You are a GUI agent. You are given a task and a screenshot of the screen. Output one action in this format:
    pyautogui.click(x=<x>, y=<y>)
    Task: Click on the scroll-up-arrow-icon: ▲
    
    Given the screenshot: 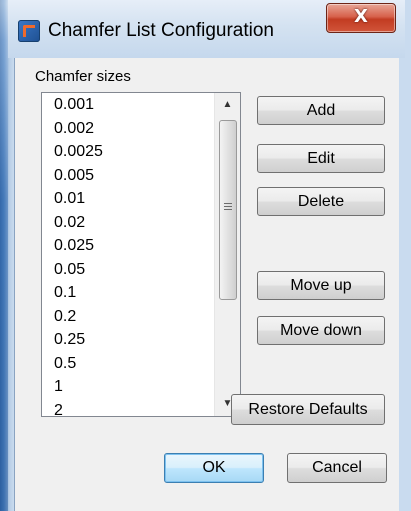 What is the action you would take?
    pyautogui.click(x=227, y=105)
    